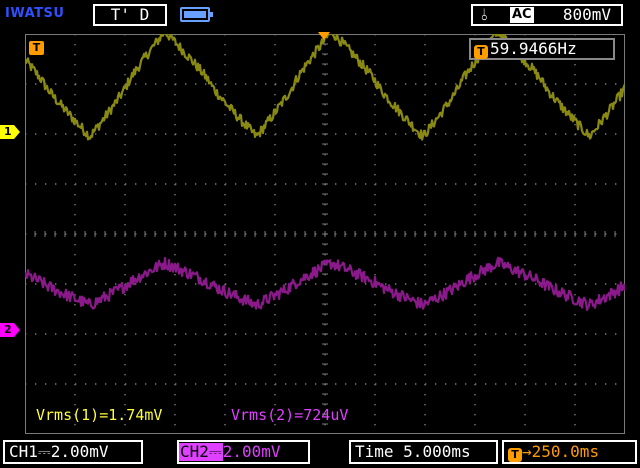  I want to click on ch1-scale: 2.00mV, so click(79, 451).